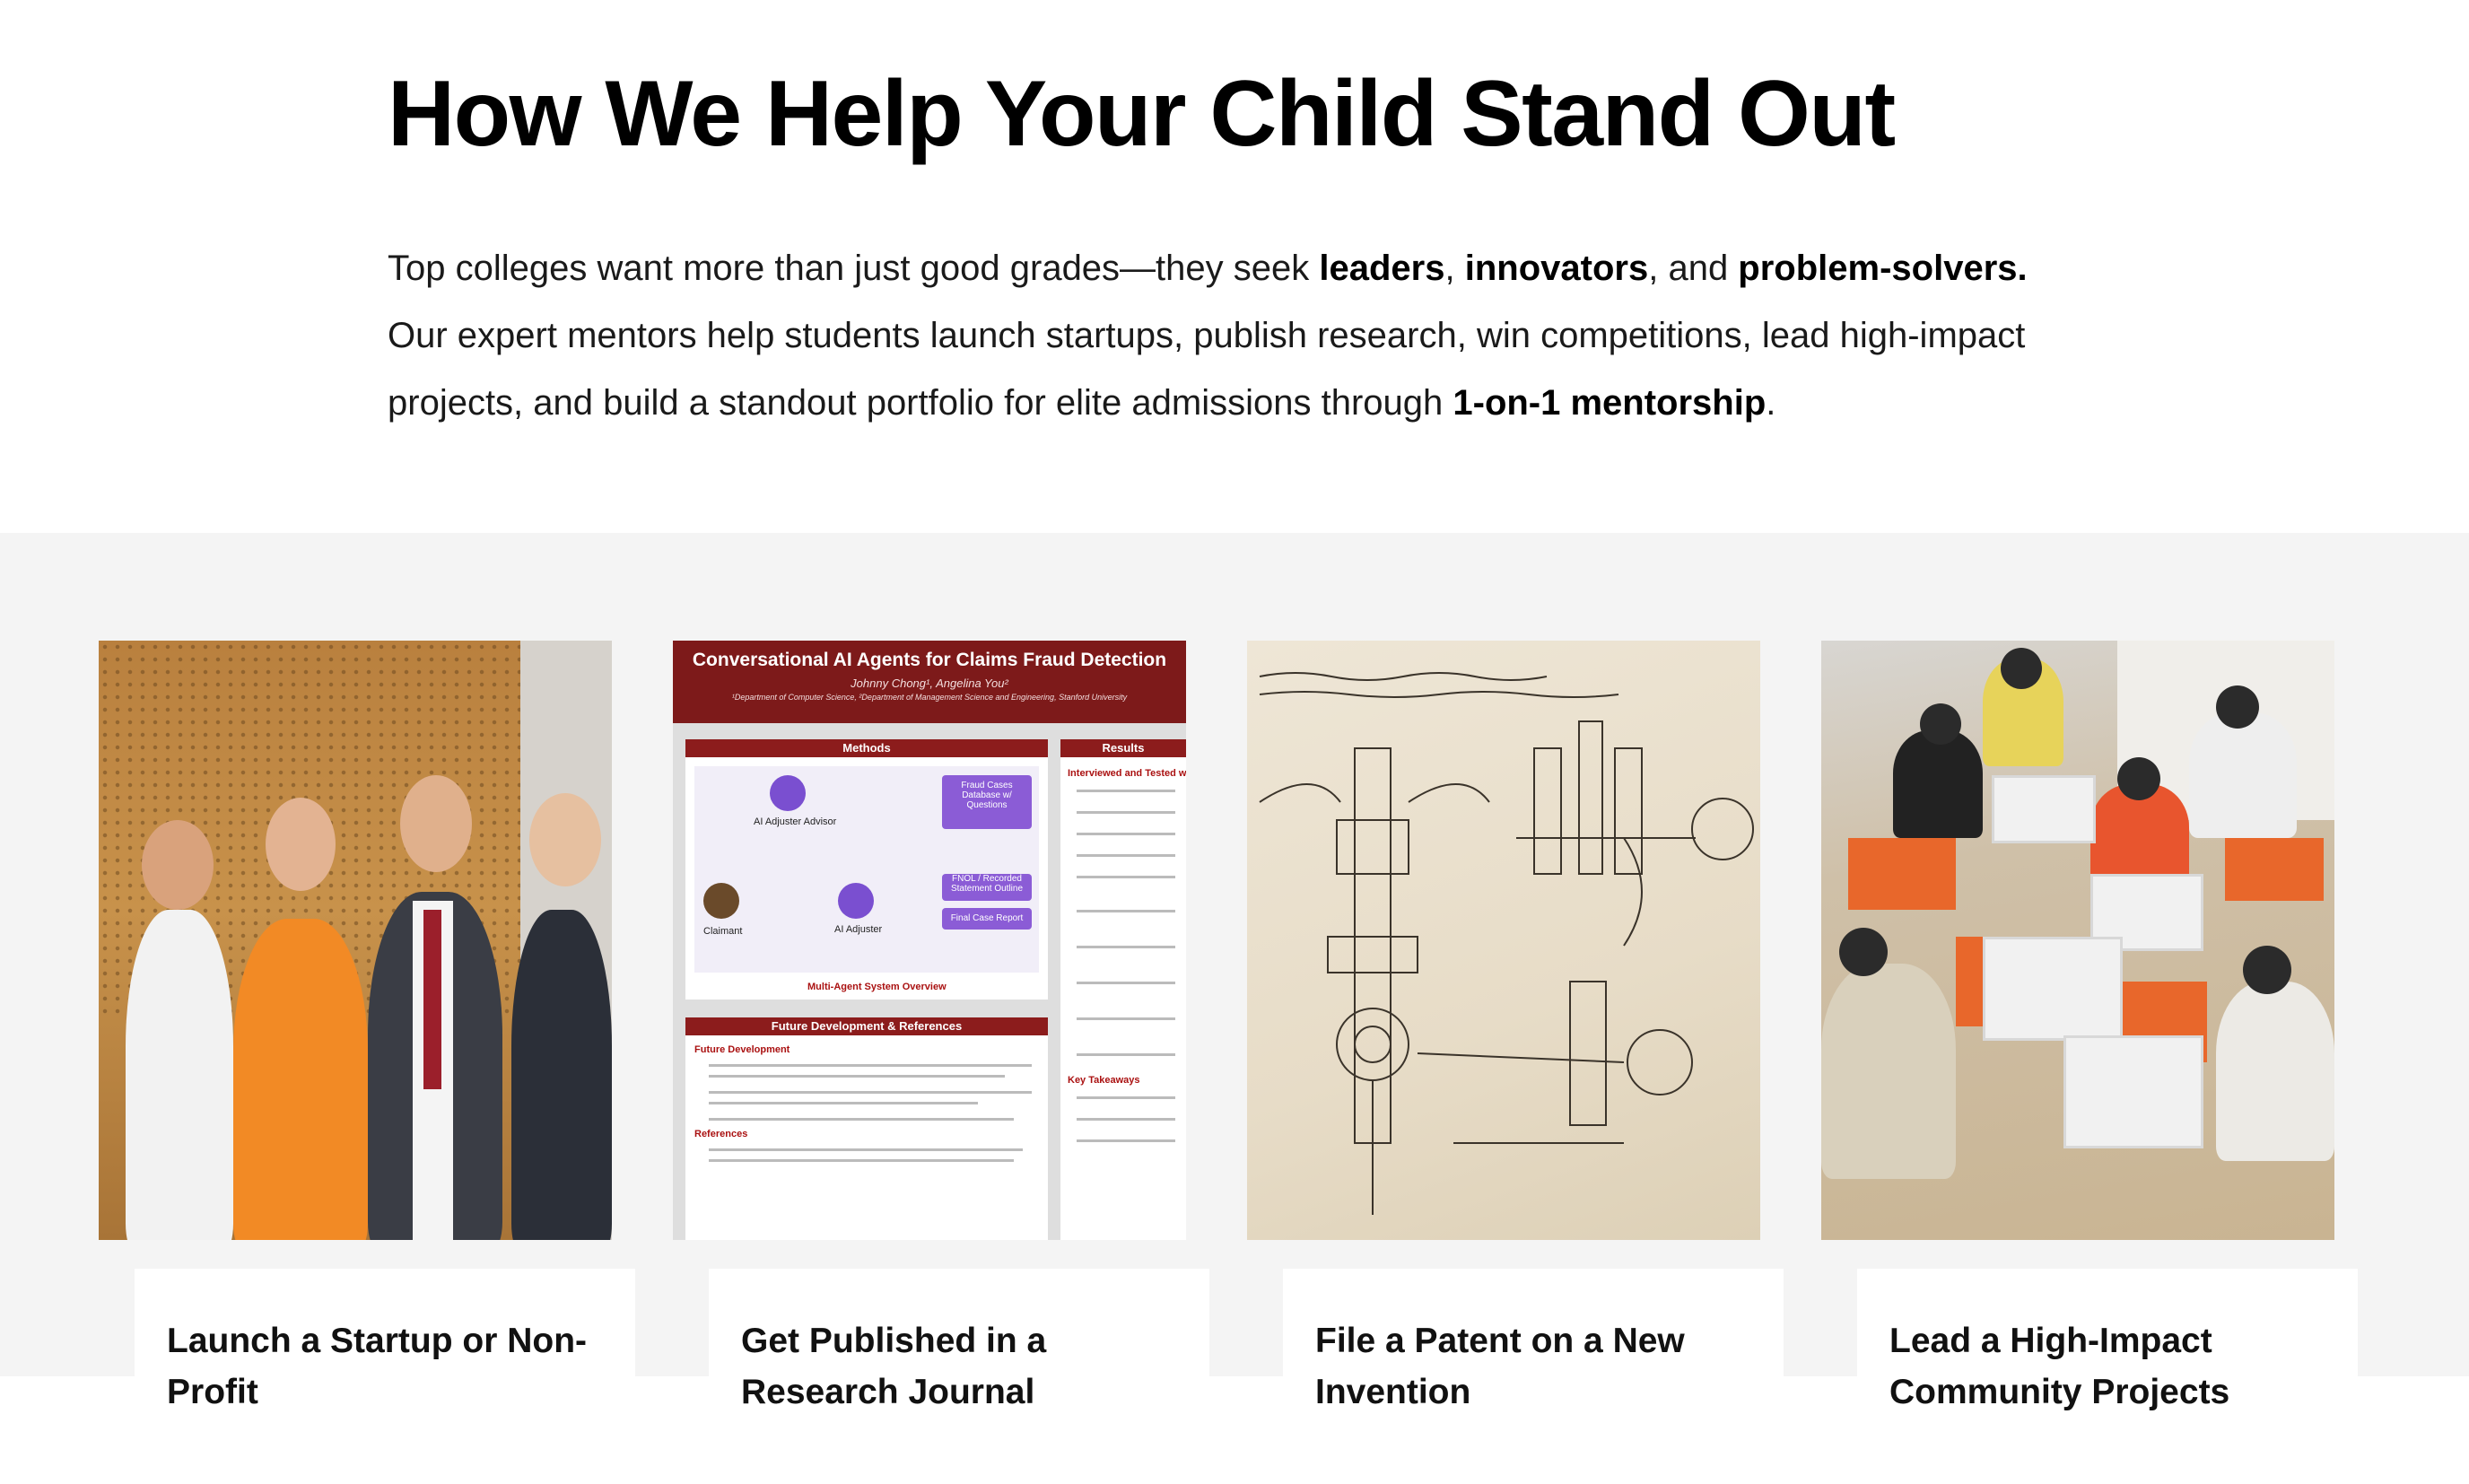 This screenshot has width=2469, height=1484. I want to click on card-patent: File a Patent on a New Invention, so click(1515, 1063).